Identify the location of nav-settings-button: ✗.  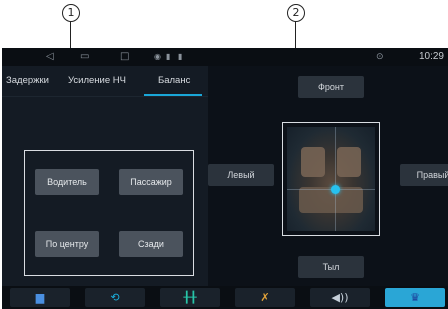
(265, 297).